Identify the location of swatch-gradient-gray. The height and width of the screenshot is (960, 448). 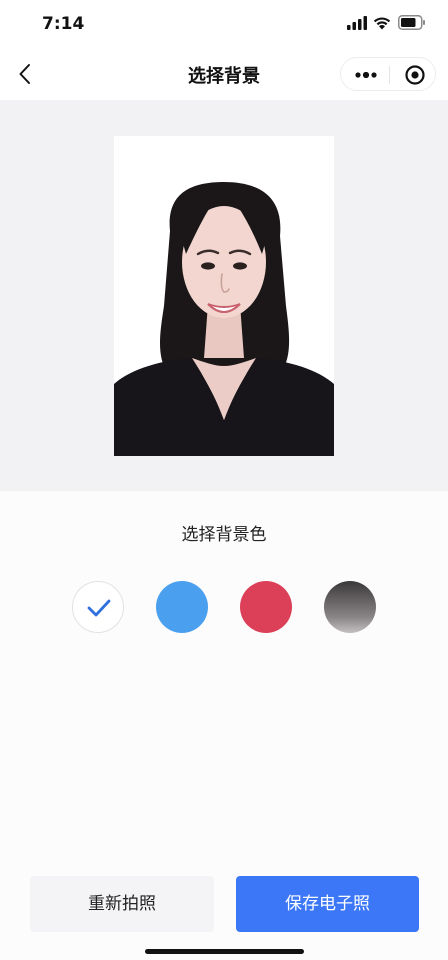
(350, 607).